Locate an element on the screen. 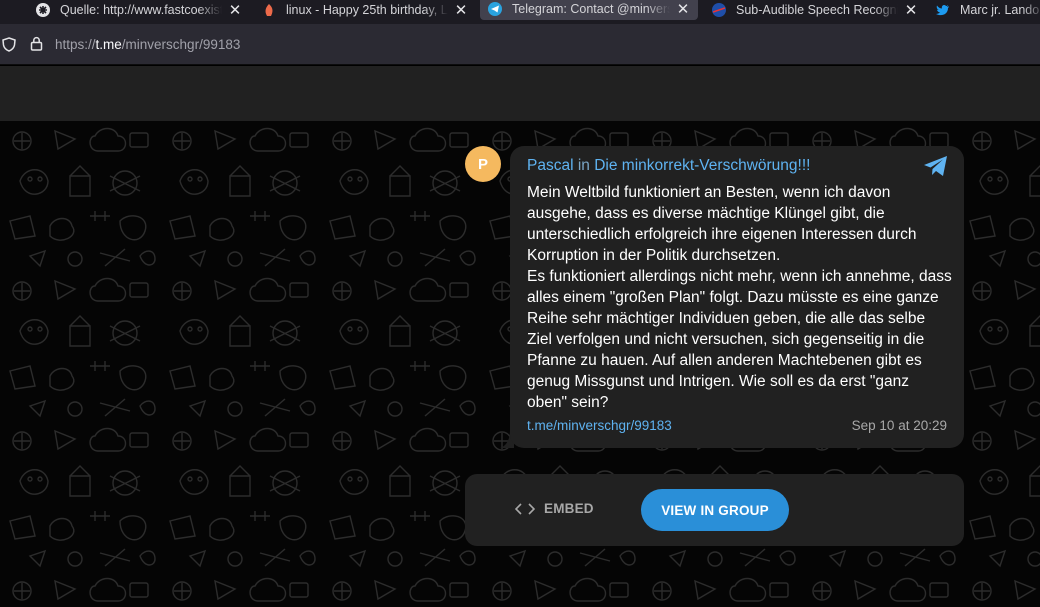 The height and width of the screenshot is (607, 1040). telegram-header is located at coordinates (520, 93).